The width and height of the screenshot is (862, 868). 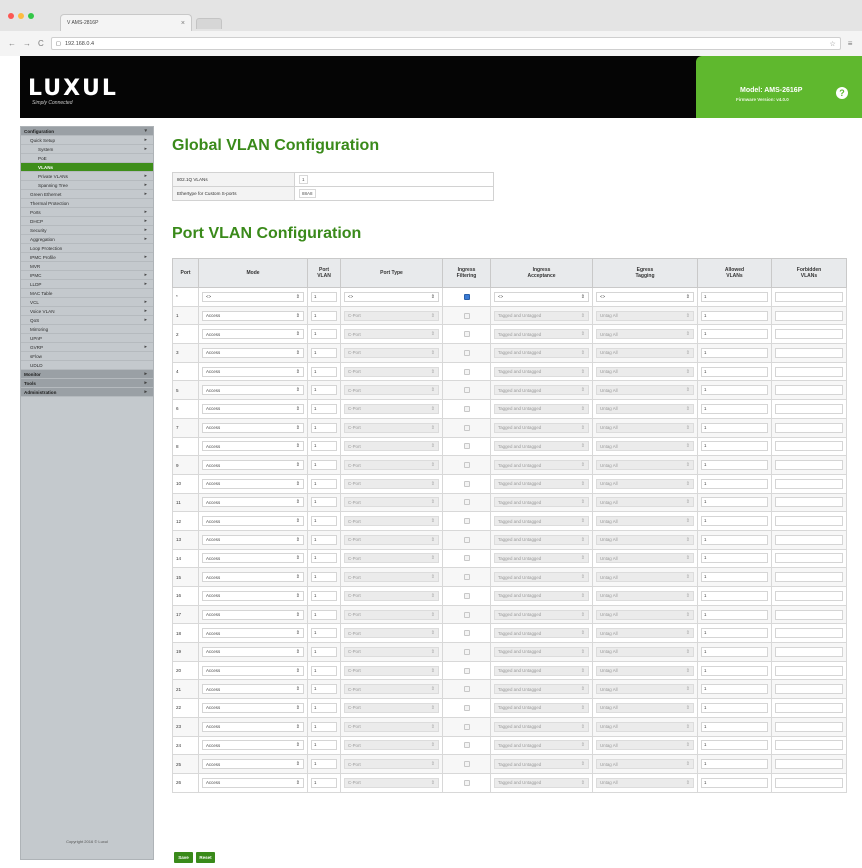 What do you see at coordinates (87, 203) in the screenshot?
I see `sidebar-item-thermal-protection: Thermal Protection` at bounding box center [87, 203].